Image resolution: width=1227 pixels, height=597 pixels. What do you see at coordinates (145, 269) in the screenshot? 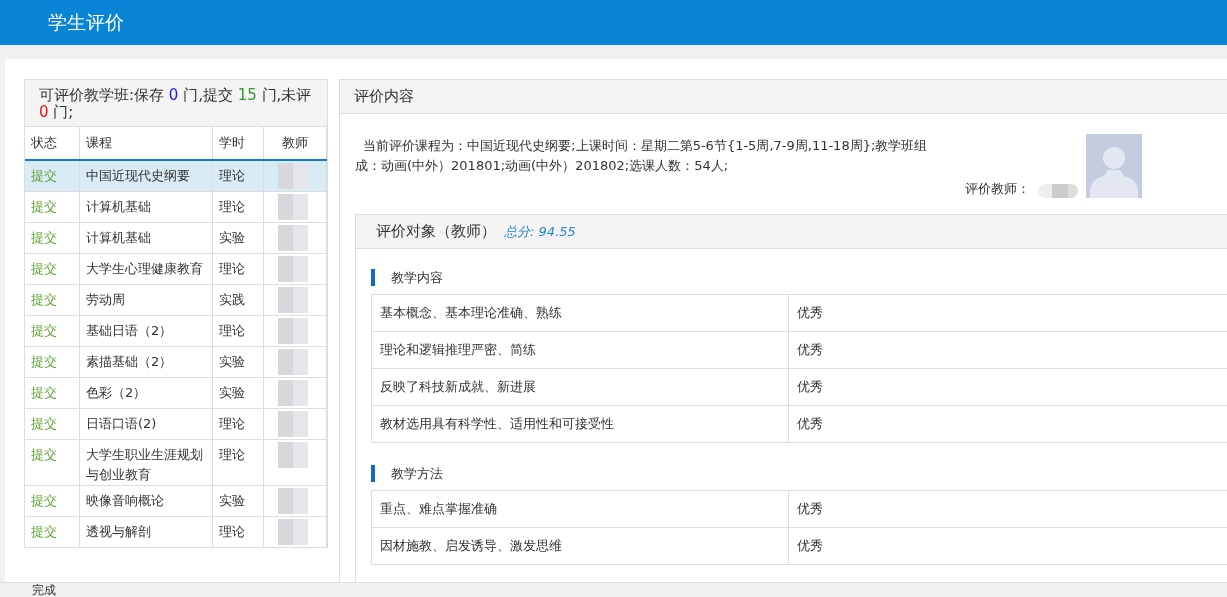
I see `course-name: 大学生心理健康教育` at bounding box center [145, 269].